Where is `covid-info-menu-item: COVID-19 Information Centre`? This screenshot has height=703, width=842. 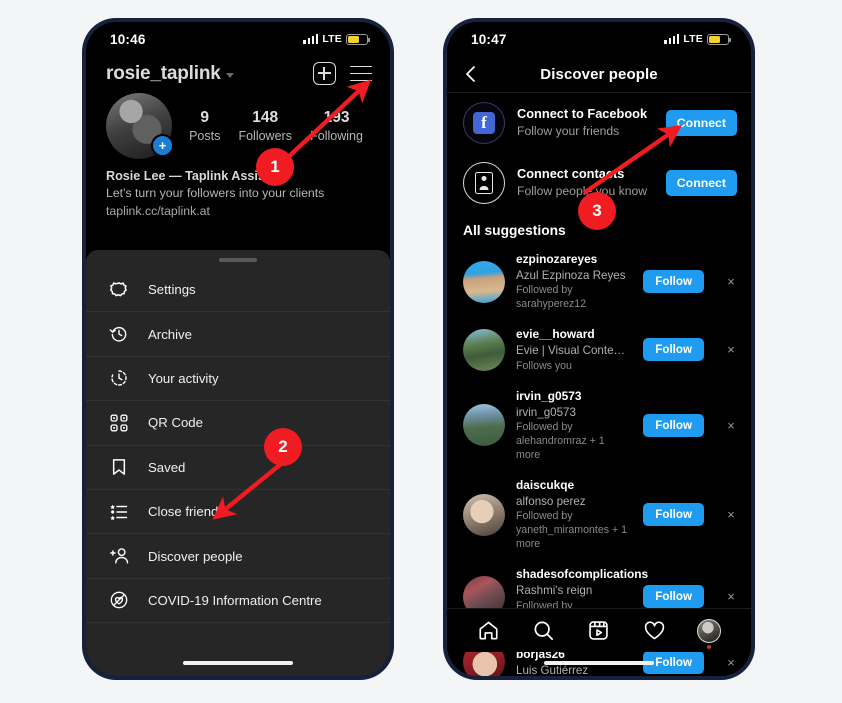
covid-info-menu-item: COVID-19 Information Centre is located at coordinates (238, 601).